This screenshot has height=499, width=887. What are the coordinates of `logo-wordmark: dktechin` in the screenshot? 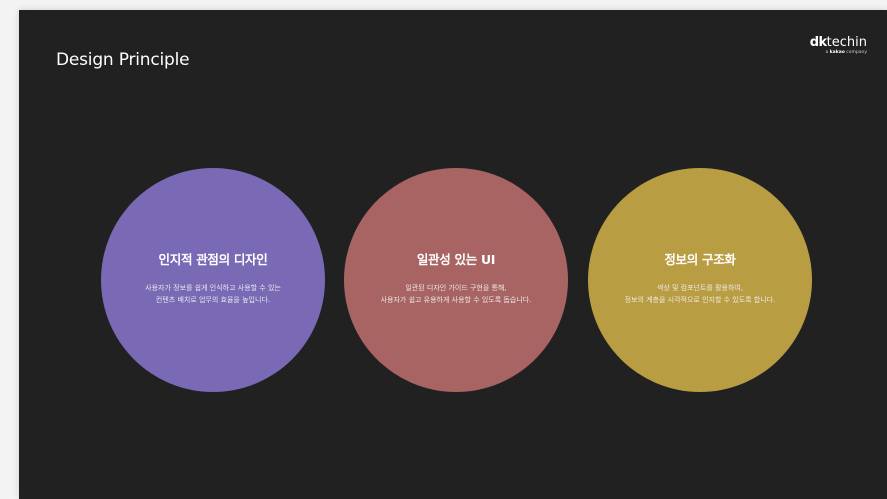 It's located at (838, 43).